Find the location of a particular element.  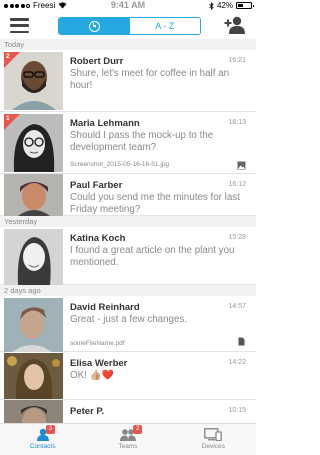

avatar: 1 is located at coordinates (33, 143).